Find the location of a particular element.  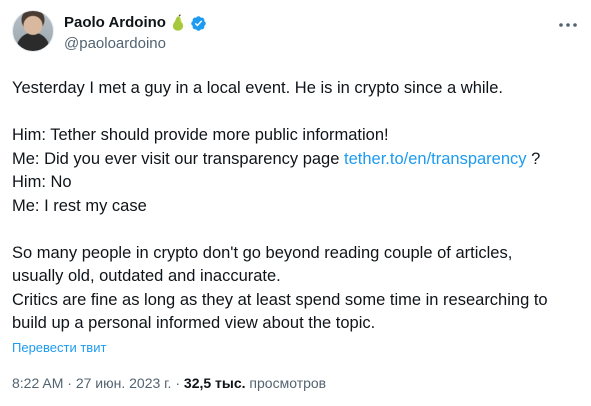

translate-tweet-link: Перевести твит is located at coordinates (59, 348).